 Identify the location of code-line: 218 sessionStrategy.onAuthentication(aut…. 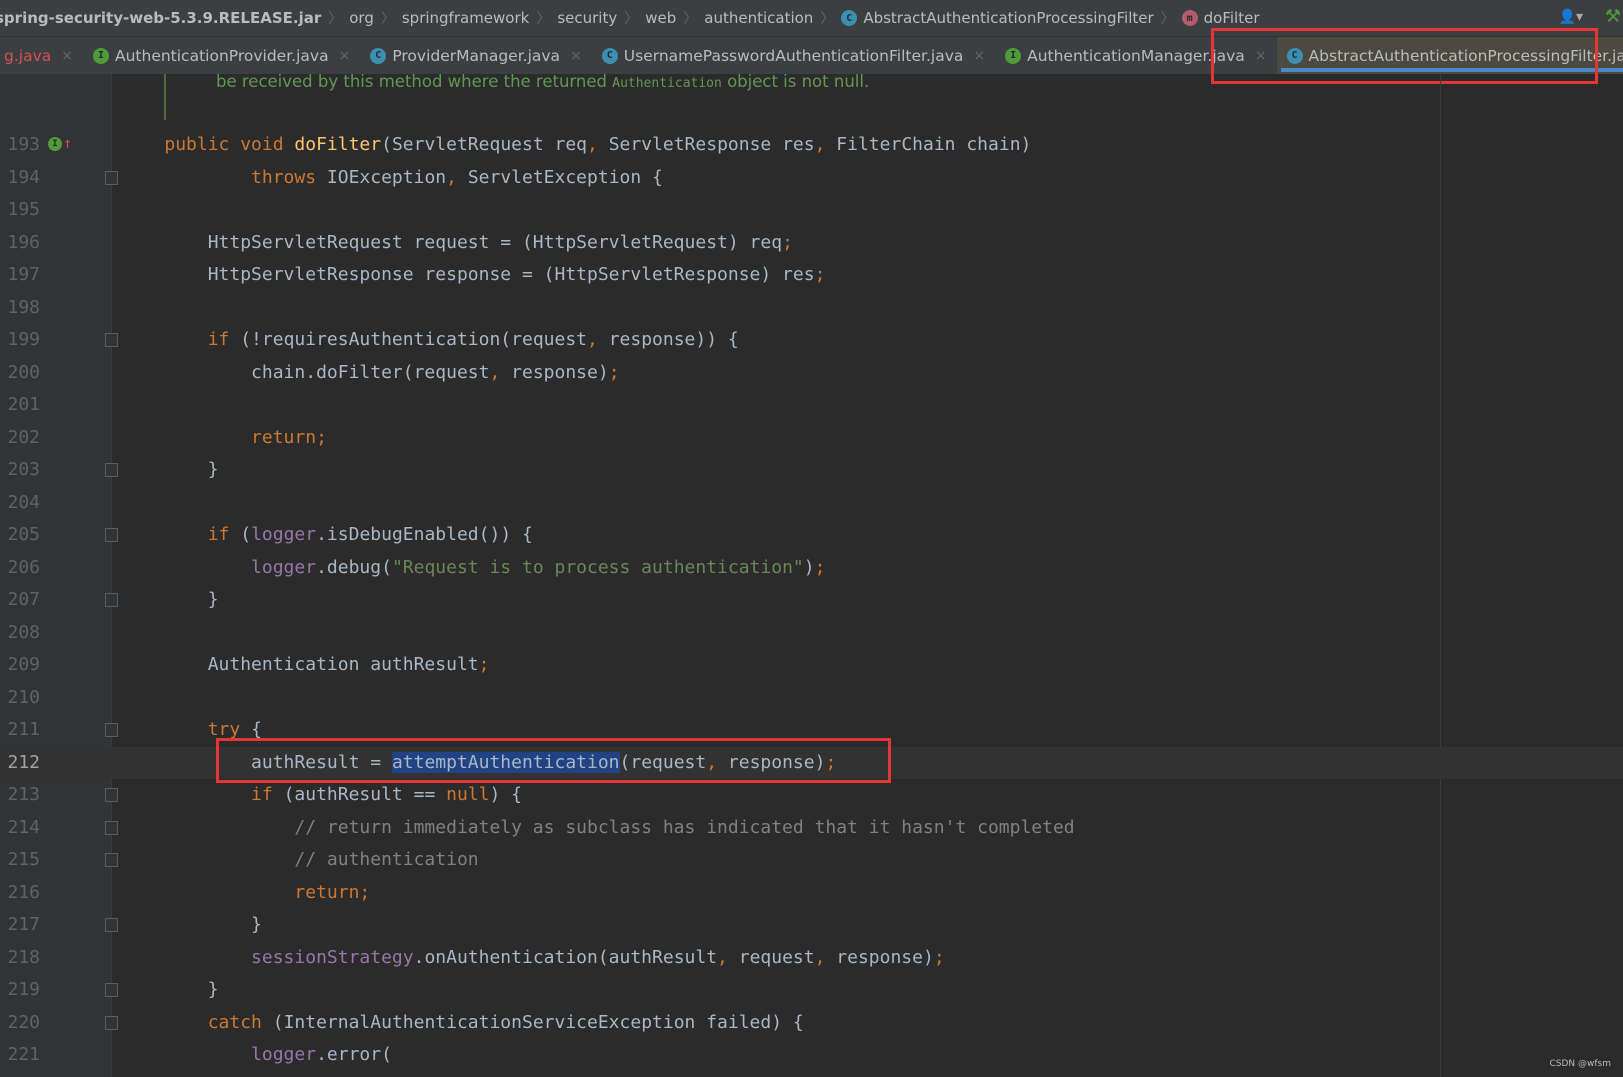
(811, 958).